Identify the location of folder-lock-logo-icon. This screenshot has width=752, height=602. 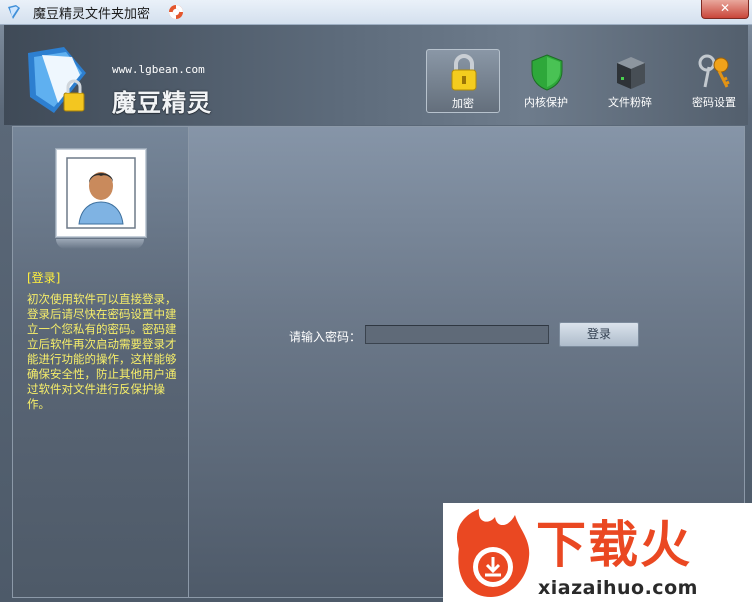
(57, 80).